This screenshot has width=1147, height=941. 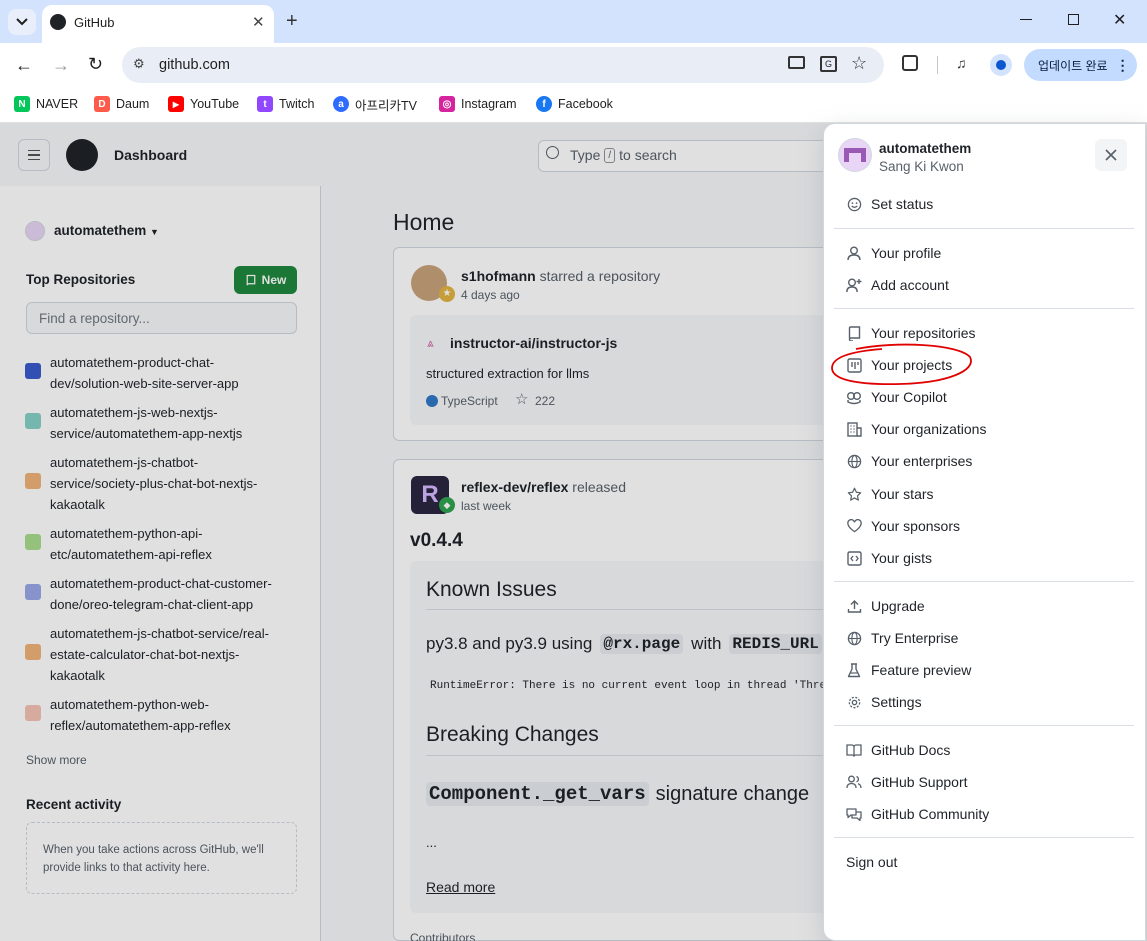 I want to click on menu-your-gists: Your gists, so click(x=986, y=558).